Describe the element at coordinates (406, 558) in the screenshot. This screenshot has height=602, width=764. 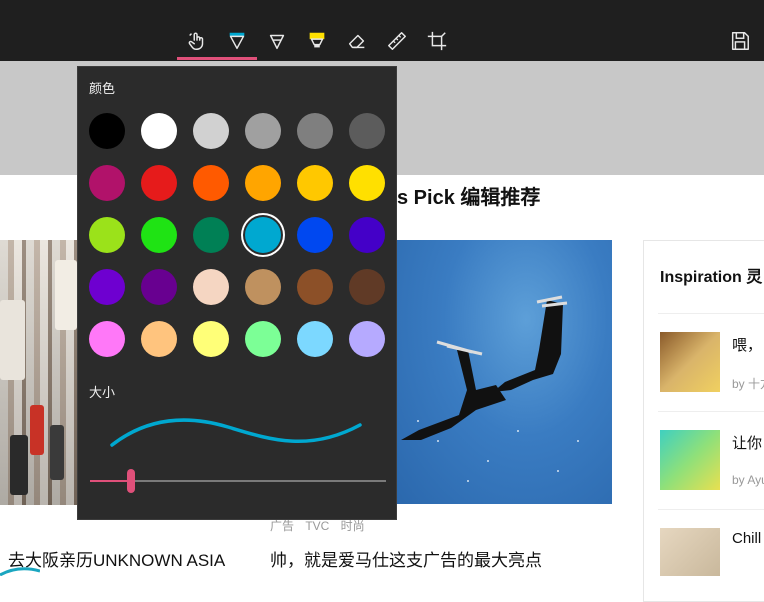
I see `article-title-mid: 帅，就是爱马仕这支广告的最大亮点` at that location.